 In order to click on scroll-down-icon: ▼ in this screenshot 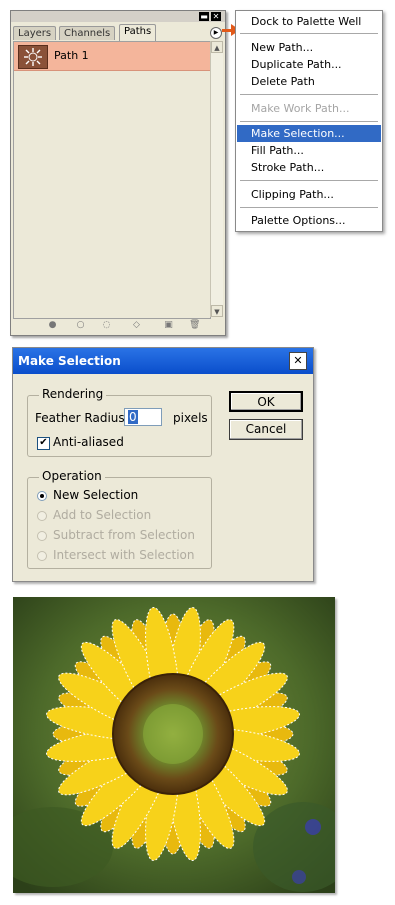, I will do `click(217, 311)`.